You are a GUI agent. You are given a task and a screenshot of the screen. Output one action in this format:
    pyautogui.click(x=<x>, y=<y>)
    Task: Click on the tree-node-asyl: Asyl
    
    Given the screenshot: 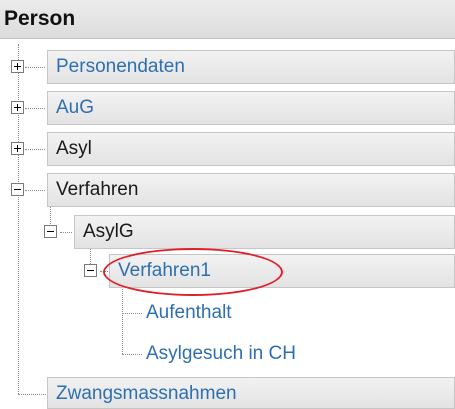 What is the action you would take?
    pyautogui.click(x=251, y=149)
    